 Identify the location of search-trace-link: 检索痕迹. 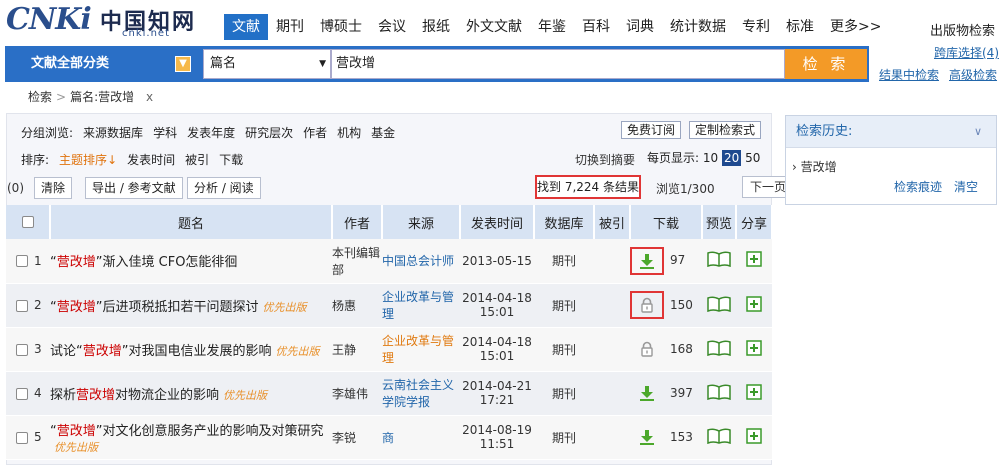
(918, 186).